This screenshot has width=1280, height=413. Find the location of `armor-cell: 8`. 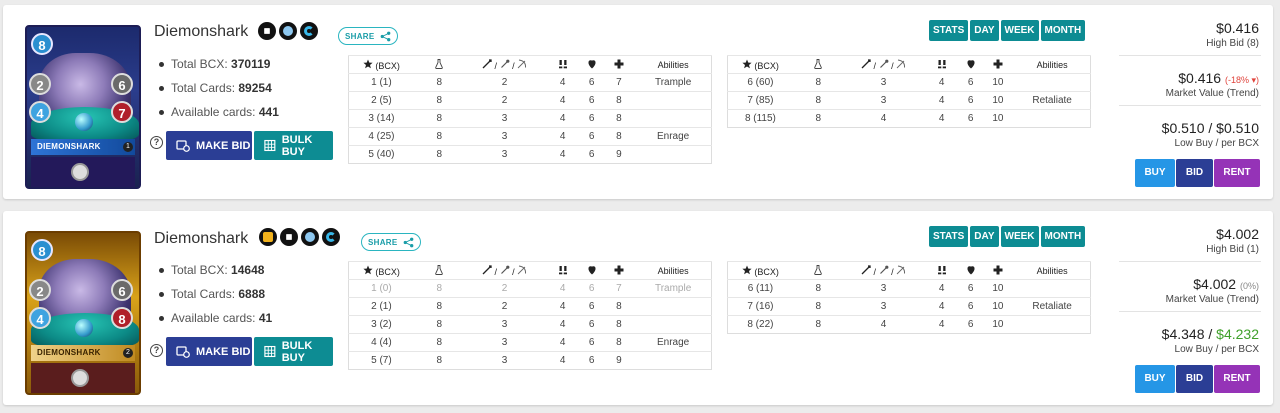

armor-cell: 8 is located at coordinates (619, 306).